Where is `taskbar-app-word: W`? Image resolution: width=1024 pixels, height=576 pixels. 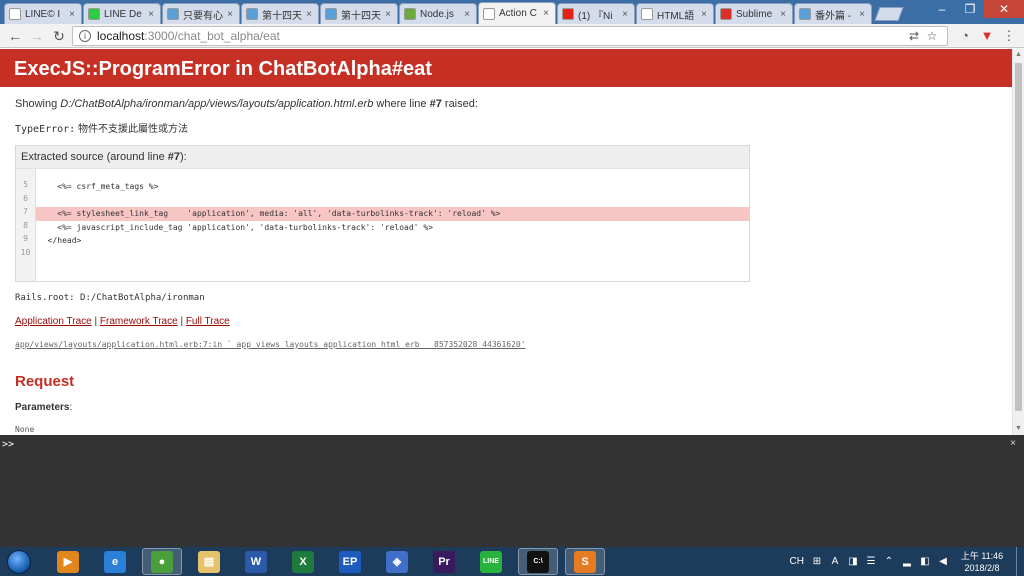
taskbar-app-word: W is located at coordinates (256, 561).